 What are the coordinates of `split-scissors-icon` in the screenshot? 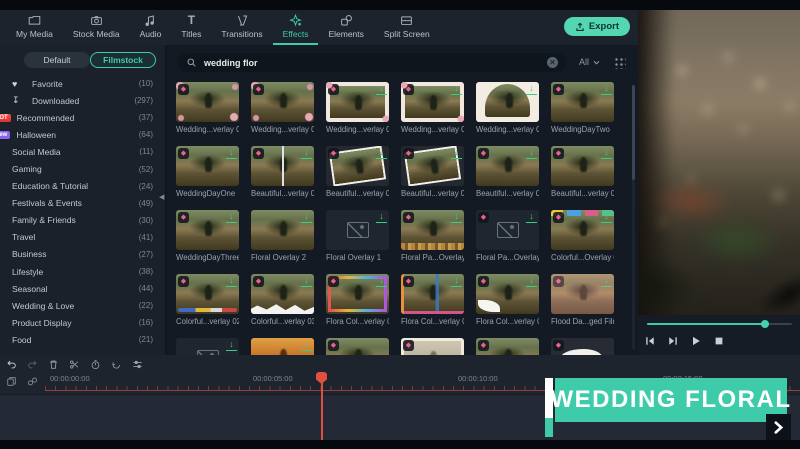 It's located at (74, 364).